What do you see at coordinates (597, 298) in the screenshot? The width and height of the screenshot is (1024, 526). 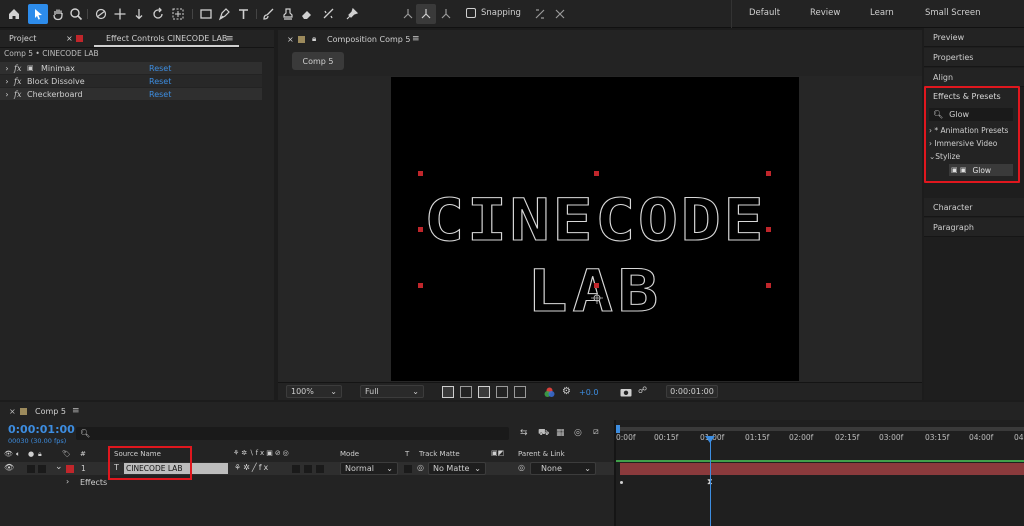 I see `anchor-point-icon` at bounding box center [597, 298].